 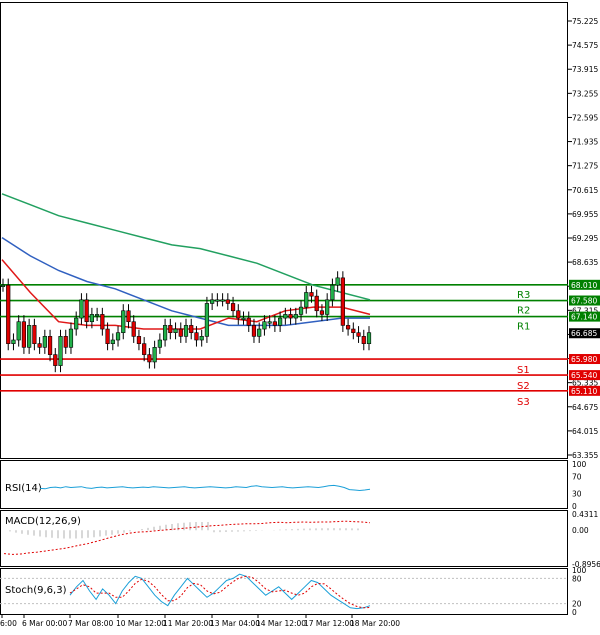 What do you see at coordinates (43, 521) in the screenshot?
I see `macd-label: MACD(12,26,9)` at bounding box center [43, 521].